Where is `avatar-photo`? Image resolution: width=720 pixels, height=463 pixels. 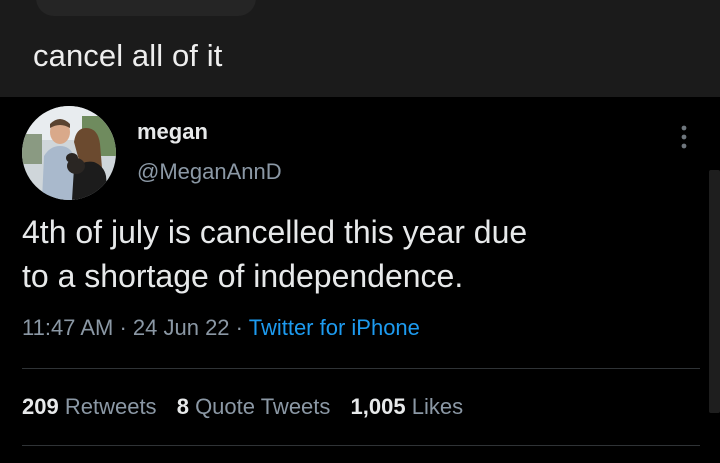
avatar-photo is located at coordinates (69, 153).